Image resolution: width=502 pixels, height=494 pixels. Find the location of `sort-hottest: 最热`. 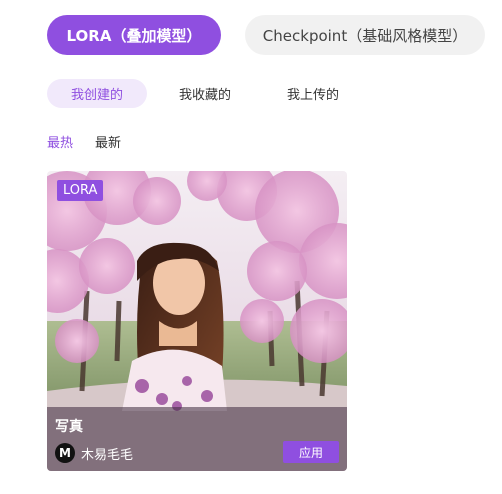

sort-hottest: 最热 is located at coordinates (60, 141).